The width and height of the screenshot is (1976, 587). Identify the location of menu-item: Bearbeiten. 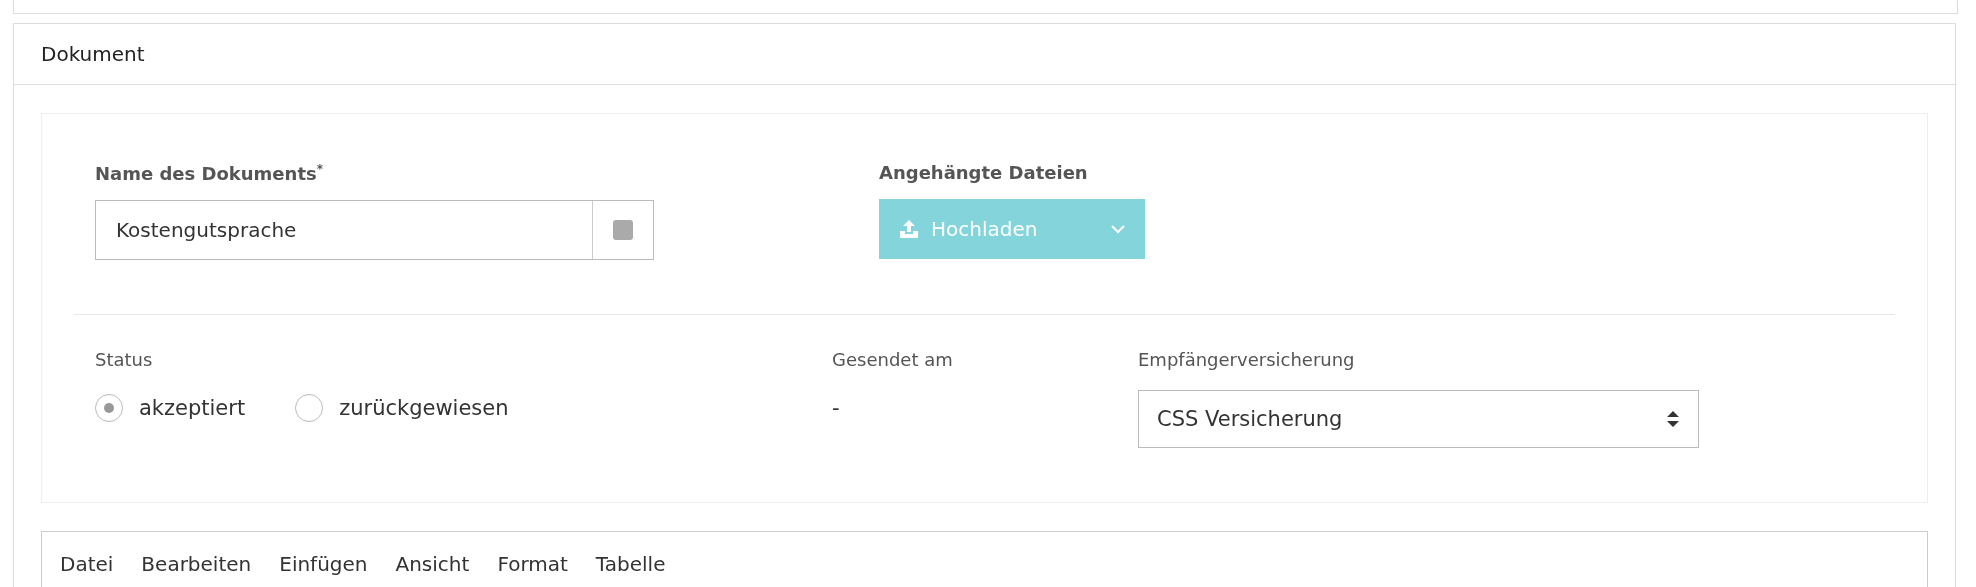
(196, 564).